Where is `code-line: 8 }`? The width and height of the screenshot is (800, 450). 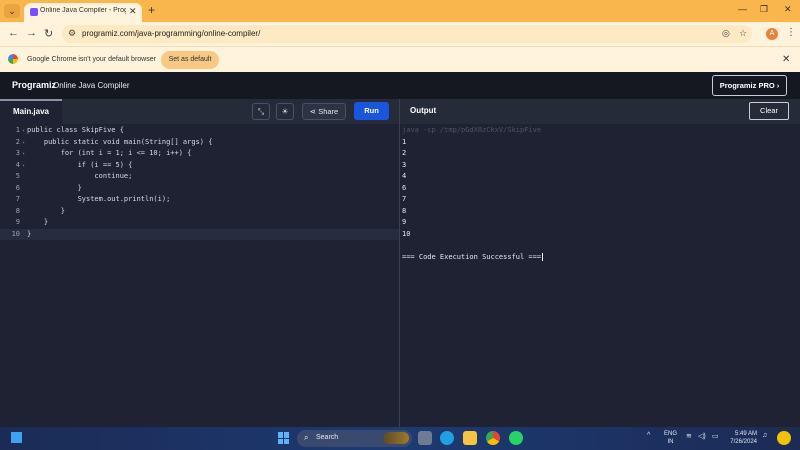
code-line: 8 } is located at coordinates (199, 212).